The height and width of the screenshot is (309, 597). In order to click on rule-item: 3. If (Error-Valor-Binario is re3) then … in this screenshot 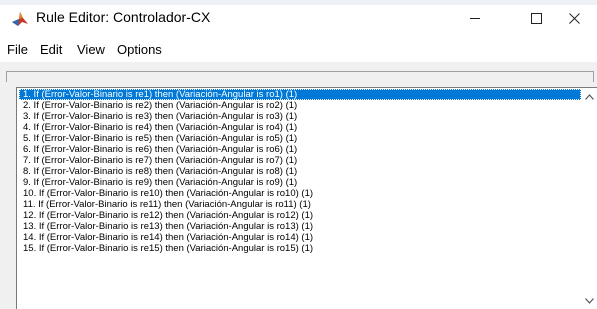, I will do `click(300, 116)`.